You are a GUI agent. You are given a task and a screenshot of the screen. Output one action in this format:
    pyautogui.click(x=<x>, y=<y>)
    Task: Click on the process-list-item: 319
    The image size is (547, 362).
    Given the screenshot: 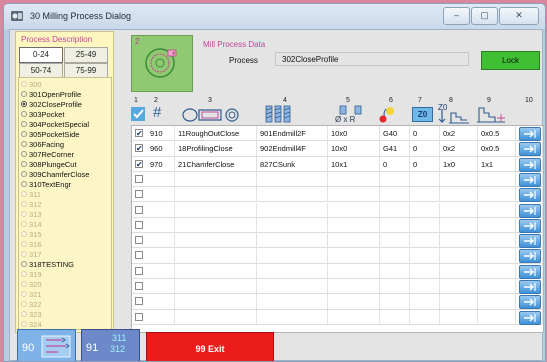 What is the action you would take?
    pyautogui.click(x=31, y=274)
    